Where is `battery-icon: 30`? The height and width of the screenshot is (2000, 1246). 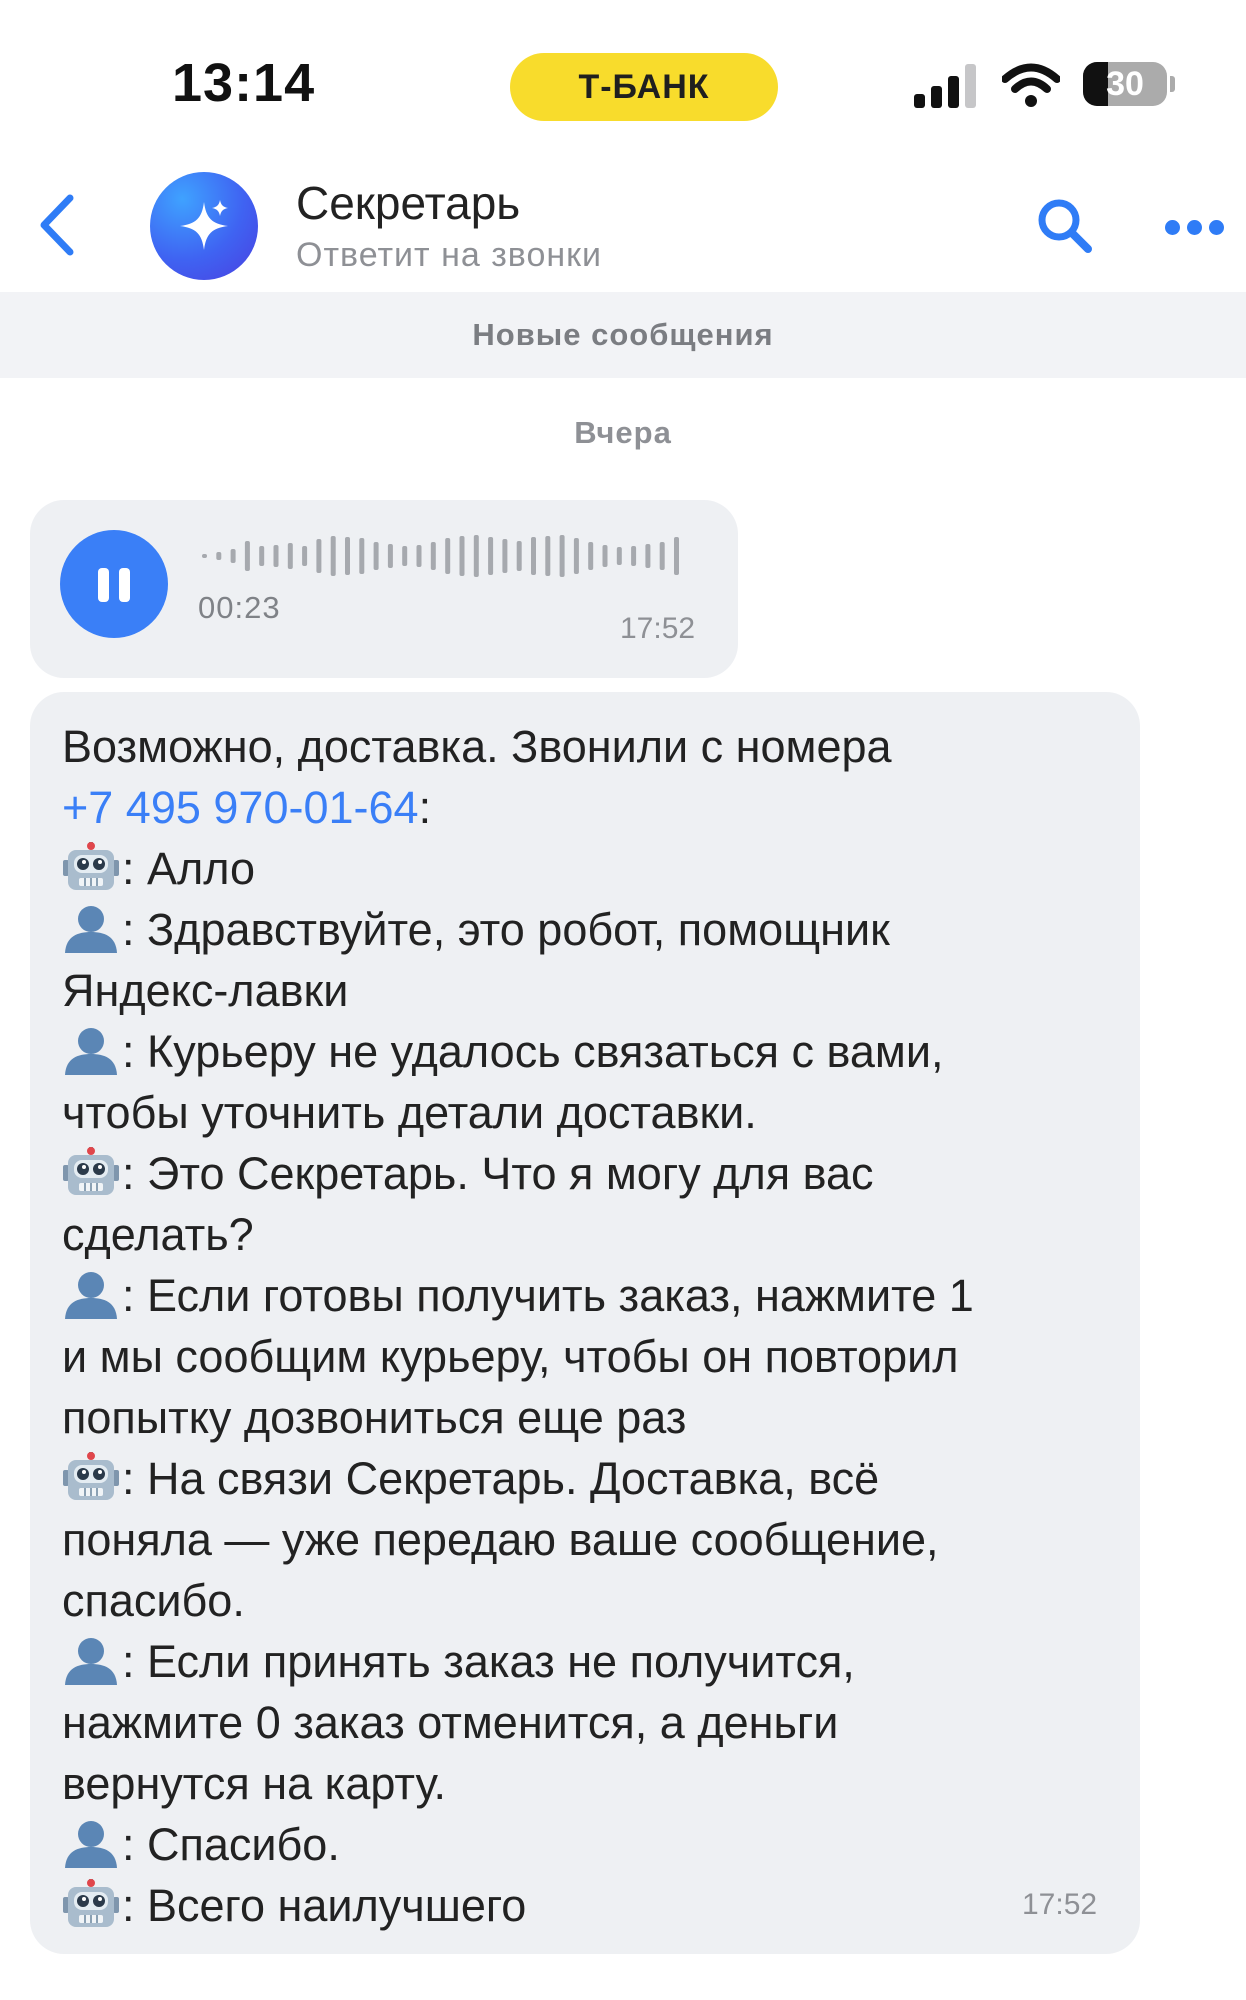 battery-icon: 30 is located at coordinates (1125, 84).